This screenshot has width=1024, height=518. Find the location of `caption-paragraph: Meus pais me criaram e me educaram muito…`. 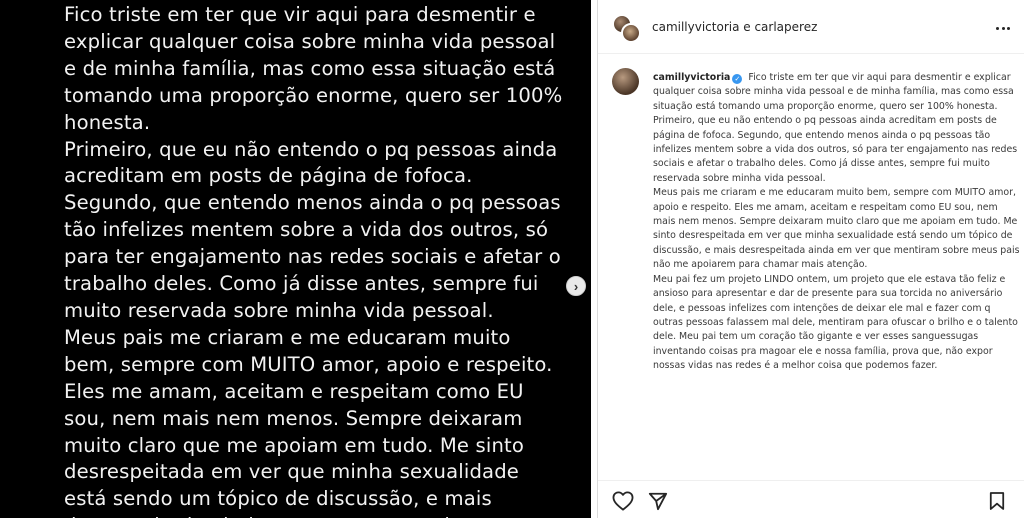

caption-paragraph: Meus pais me criaram e me educaram muito… is located at coordinates (836, 229).